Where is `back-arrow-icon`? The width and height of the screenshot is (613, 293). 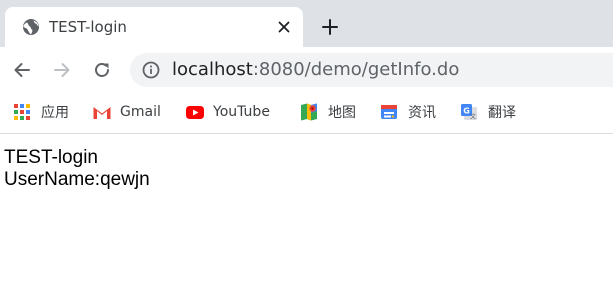 back-arrow-icon is located at coordinates (22, 70).